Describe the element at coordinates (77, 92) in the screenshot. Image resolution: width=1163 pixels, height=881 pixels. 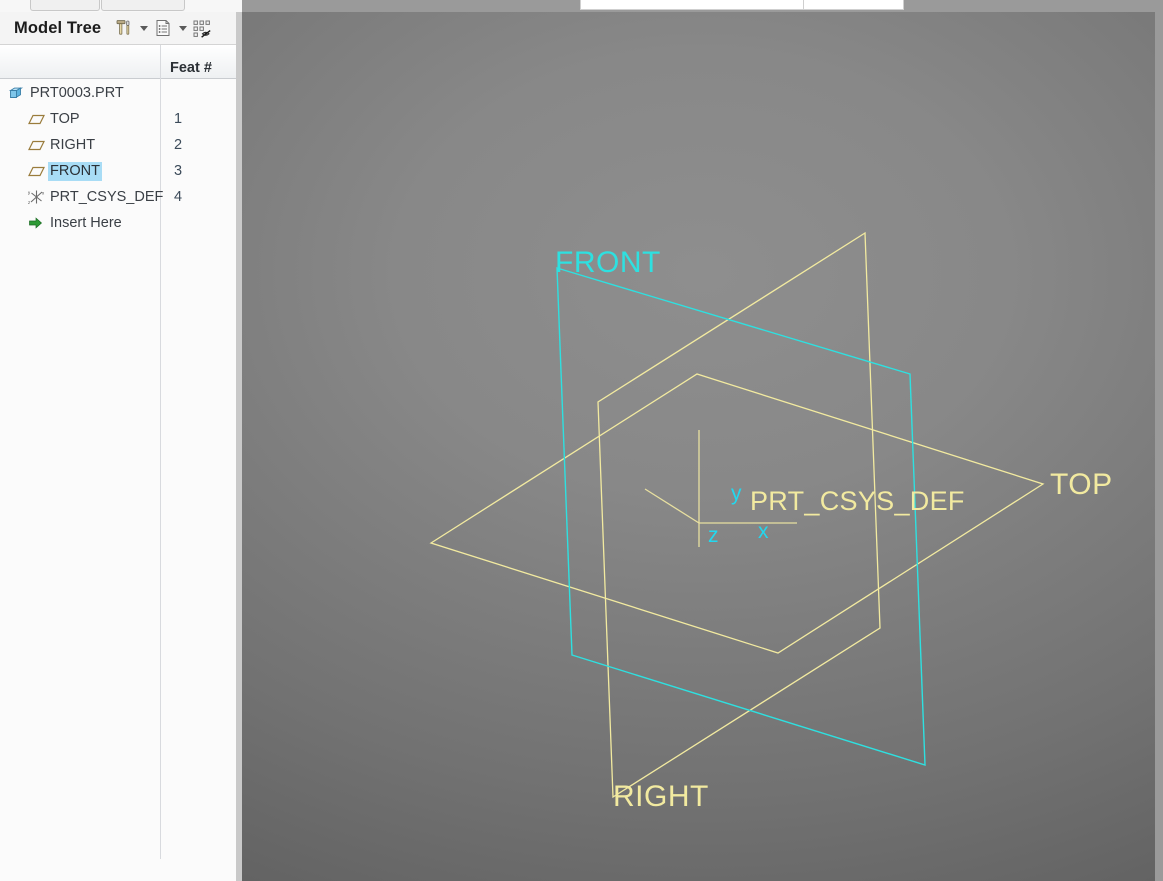
I see `tree-label-part: PRT0003.PRT` at that location.